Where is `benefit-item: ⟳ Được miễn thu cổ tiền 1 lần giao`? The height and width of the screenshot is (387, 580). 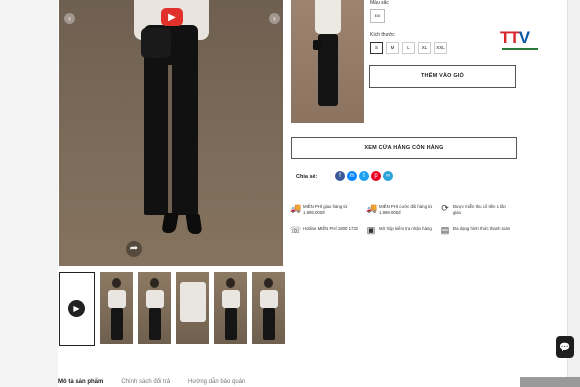 benefit-item: ⟳ Được miễn thu cổ tiền 1 lần giao is located at coordinates (477, 209).